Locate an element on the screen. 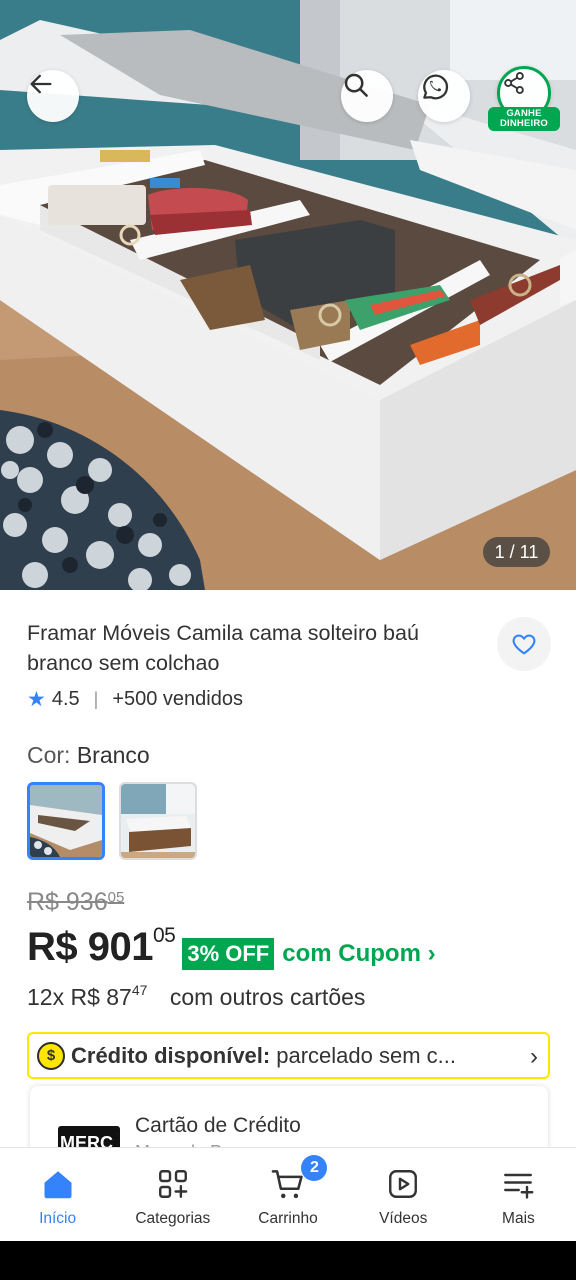  original-price: R$ 93605 is located at coordinates (75, 902).